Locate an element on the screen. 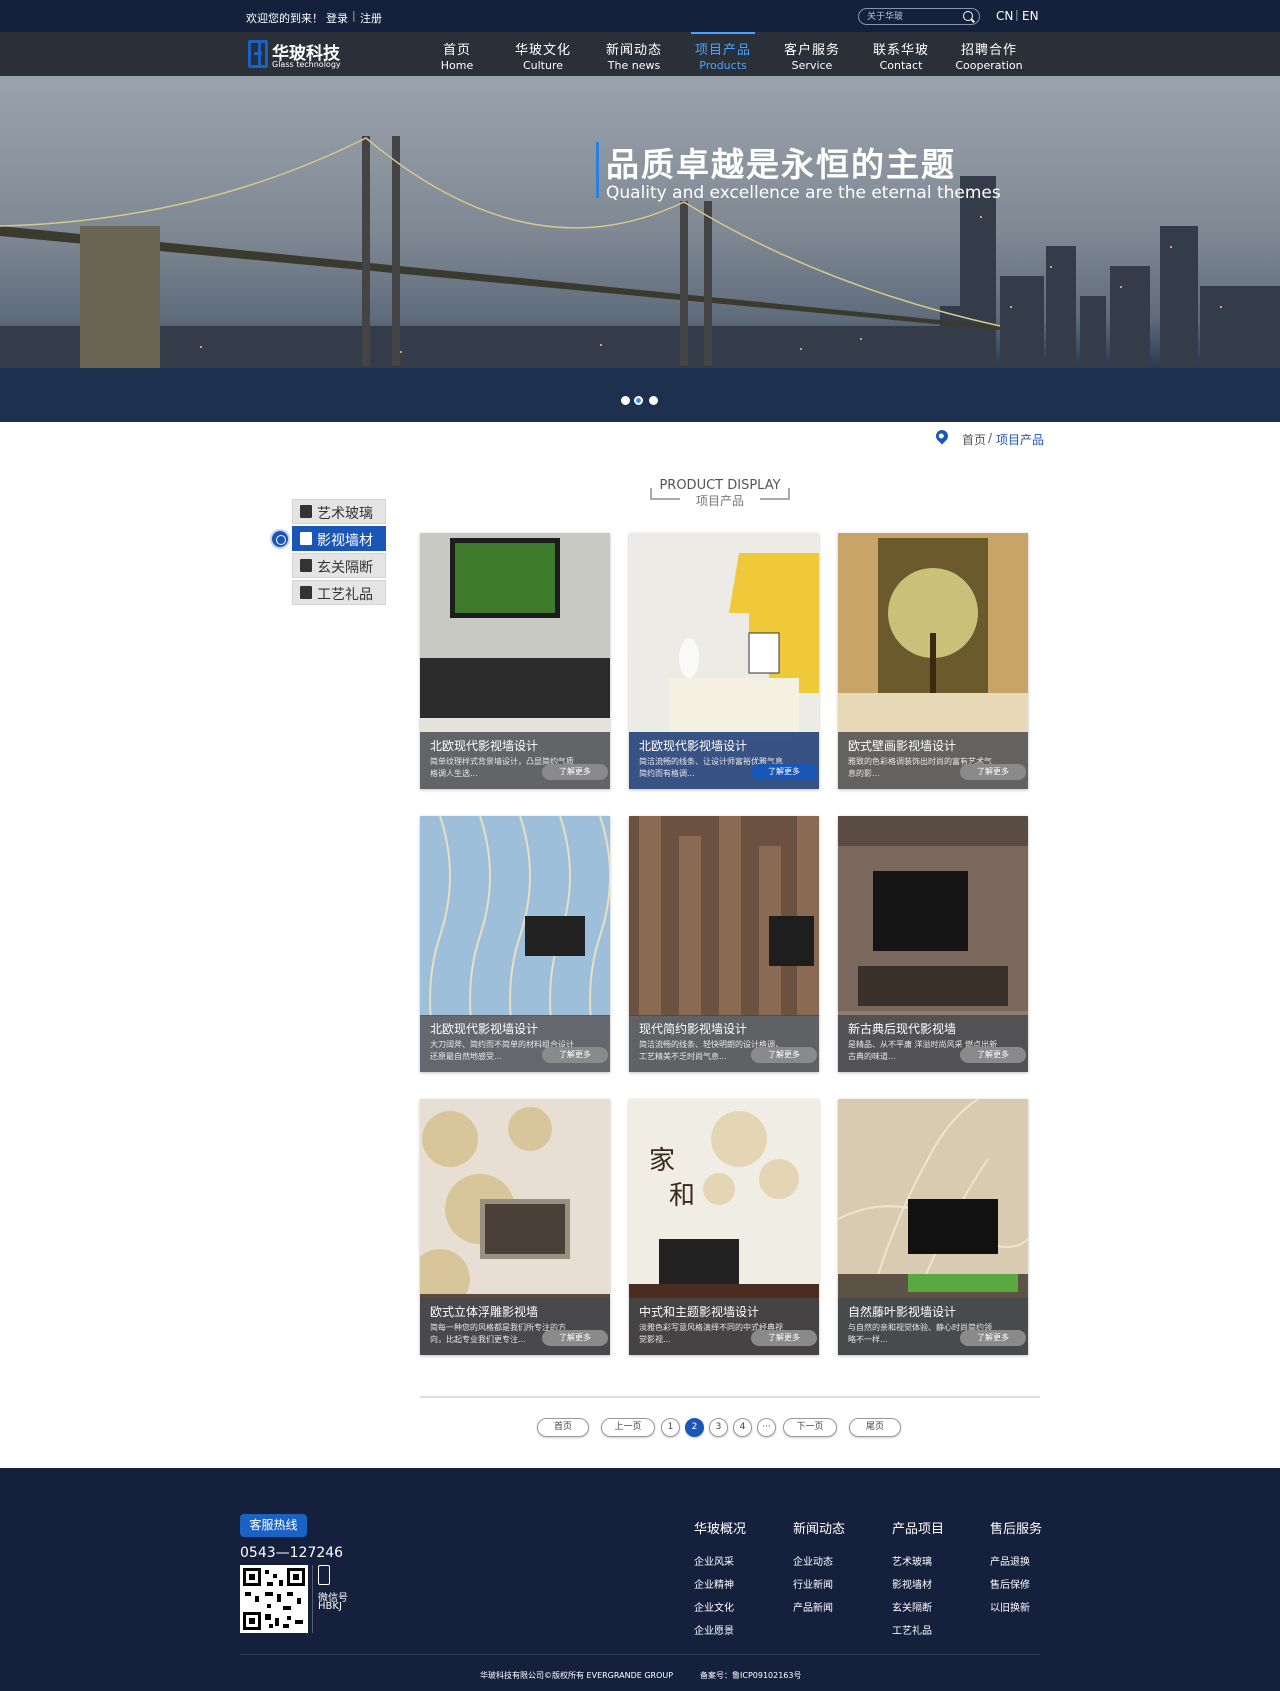 The height and width of the screenshot is (1691, 1280). page-number: 3 is located at coordinates (718, 1427).